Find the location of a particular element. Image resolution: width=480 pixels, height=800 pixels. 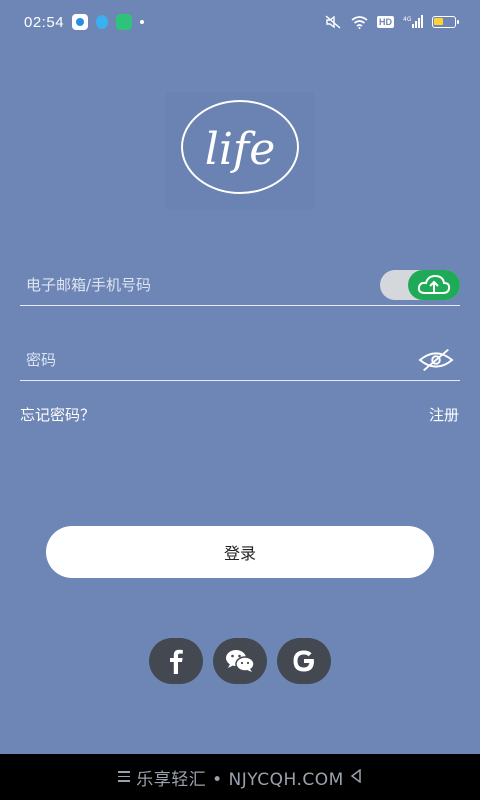

watermark-text: 乐享轻汇 • NJYCQH.COM is located at coordinates (240, 779).